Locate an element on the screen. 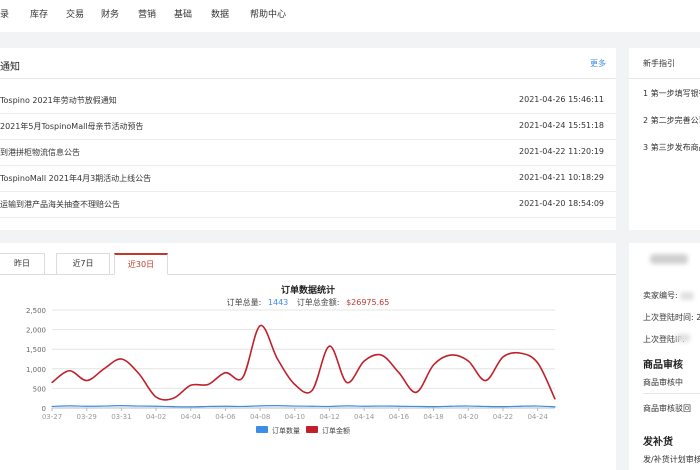  notice-title: 通知 is located at coordinates (10, 67).